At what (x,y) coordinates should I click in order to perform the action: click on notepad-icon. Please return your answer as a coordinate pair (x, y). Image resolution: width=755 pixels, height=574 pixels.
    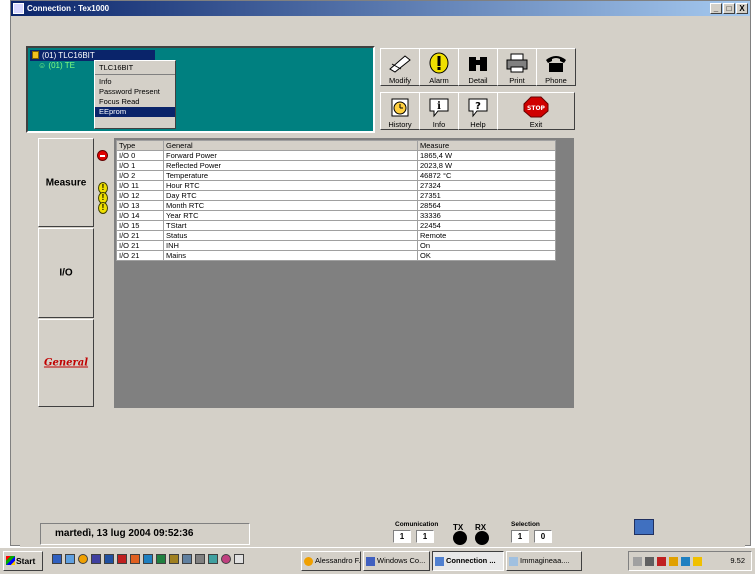
    Looking at the image, I should click on (239, 559).